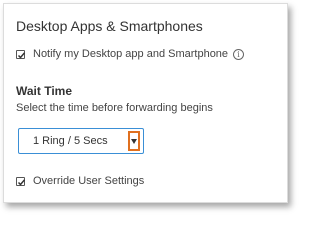  I want to click on notify-label: Notify my Desktop app and Smartphone, so click(131, 54).